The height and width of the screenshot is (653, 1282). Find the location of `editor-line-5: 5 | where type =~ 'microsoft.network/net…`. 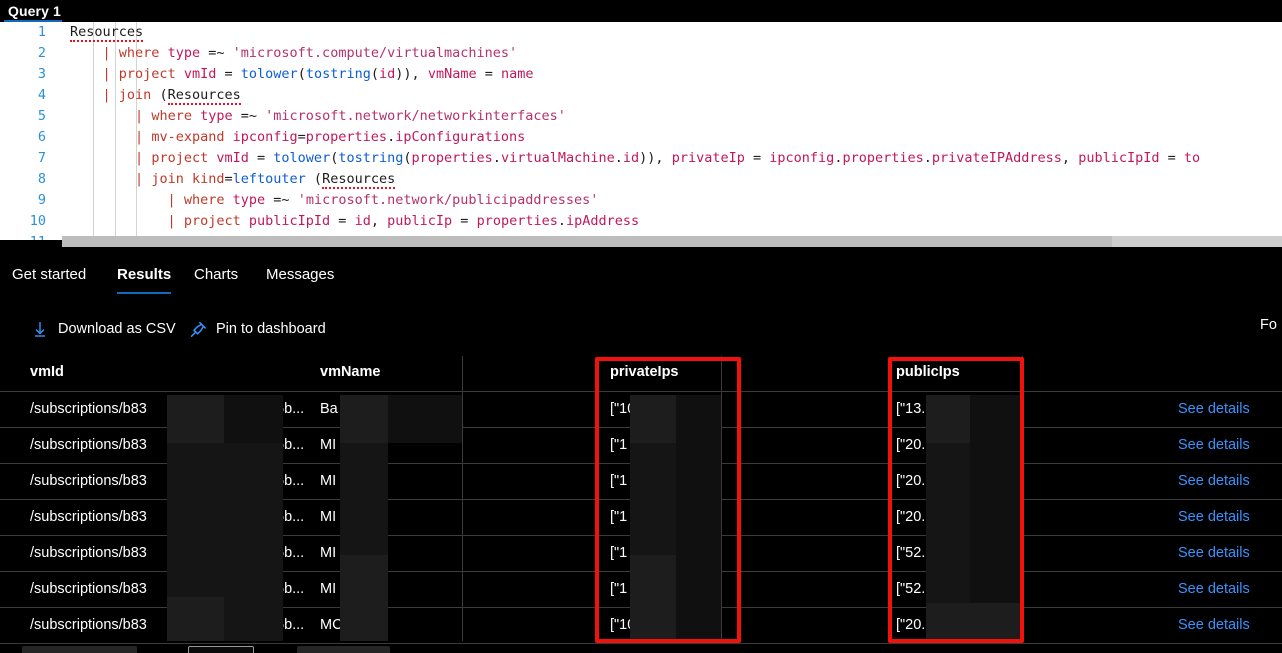

editor-line-5: 5 | where type =~ 'microsoft.network/net… is located at coordinates (641, 116).